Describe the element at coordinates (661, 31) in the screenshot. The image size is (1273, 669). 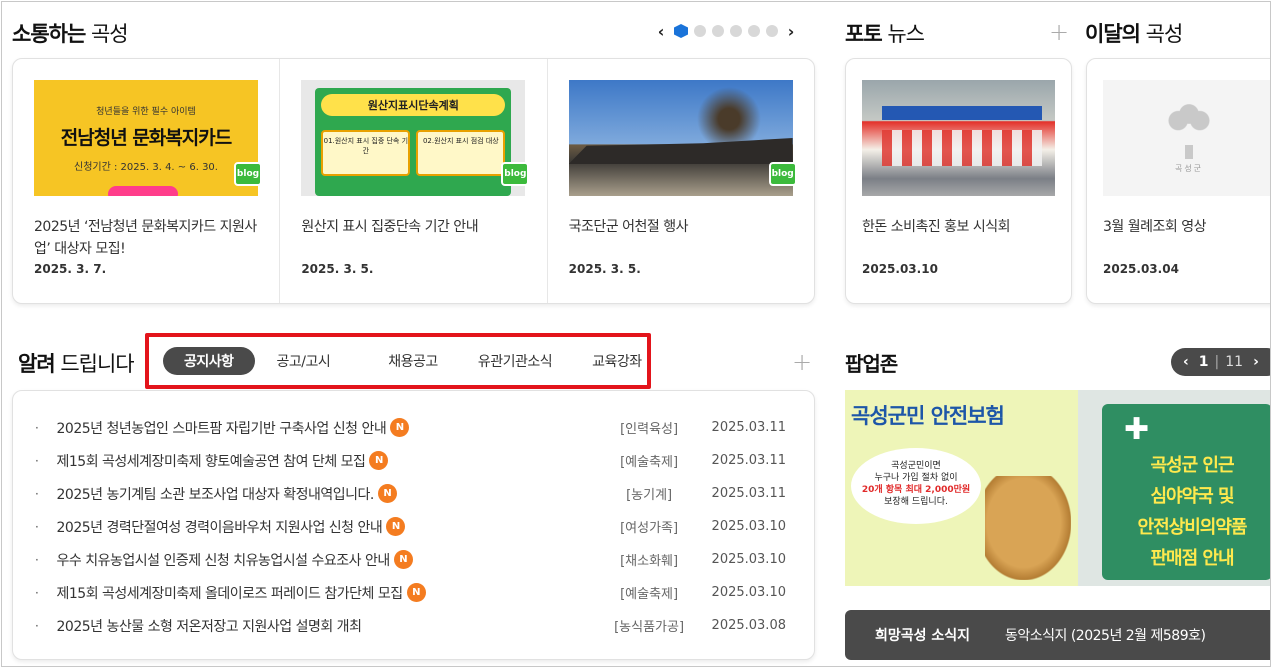
I see `slider-prev-button: ‹` at that location.